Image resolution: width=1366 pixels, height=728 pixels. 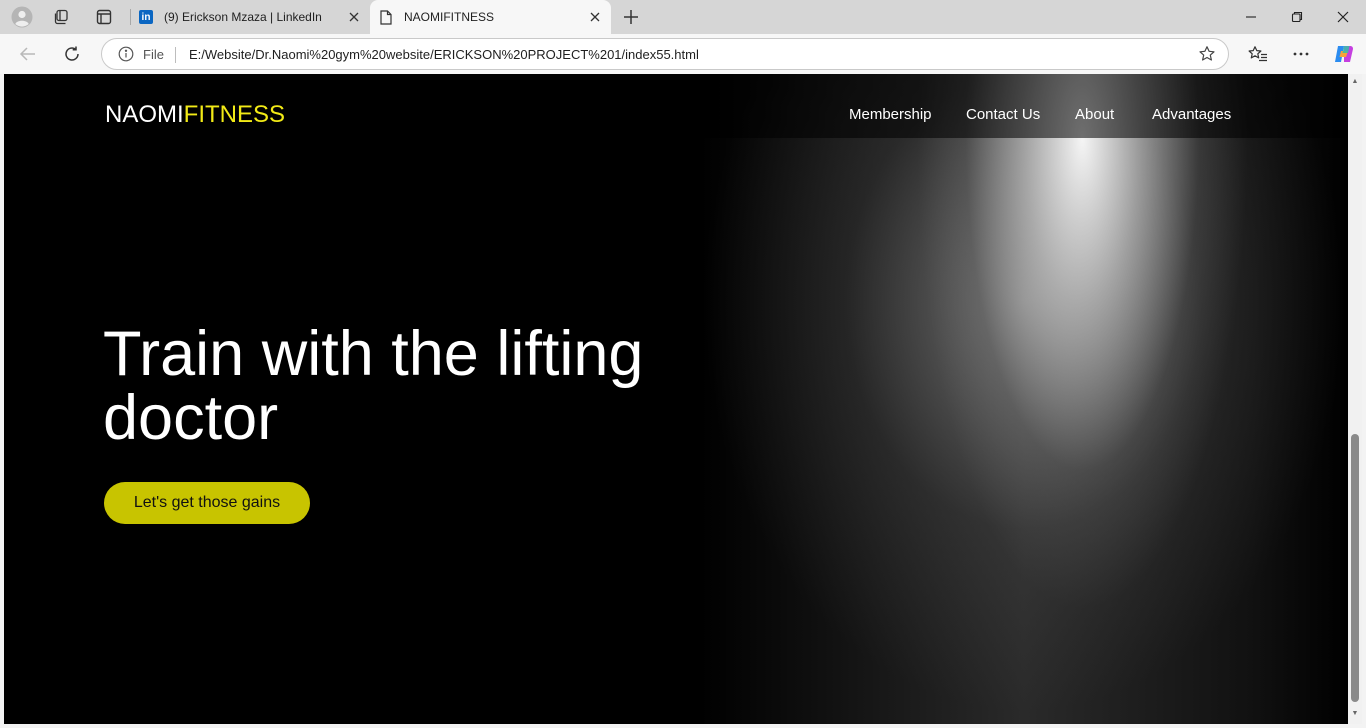 I want to click on brand-part-2: FITNESS, so click(x=234, y=114).